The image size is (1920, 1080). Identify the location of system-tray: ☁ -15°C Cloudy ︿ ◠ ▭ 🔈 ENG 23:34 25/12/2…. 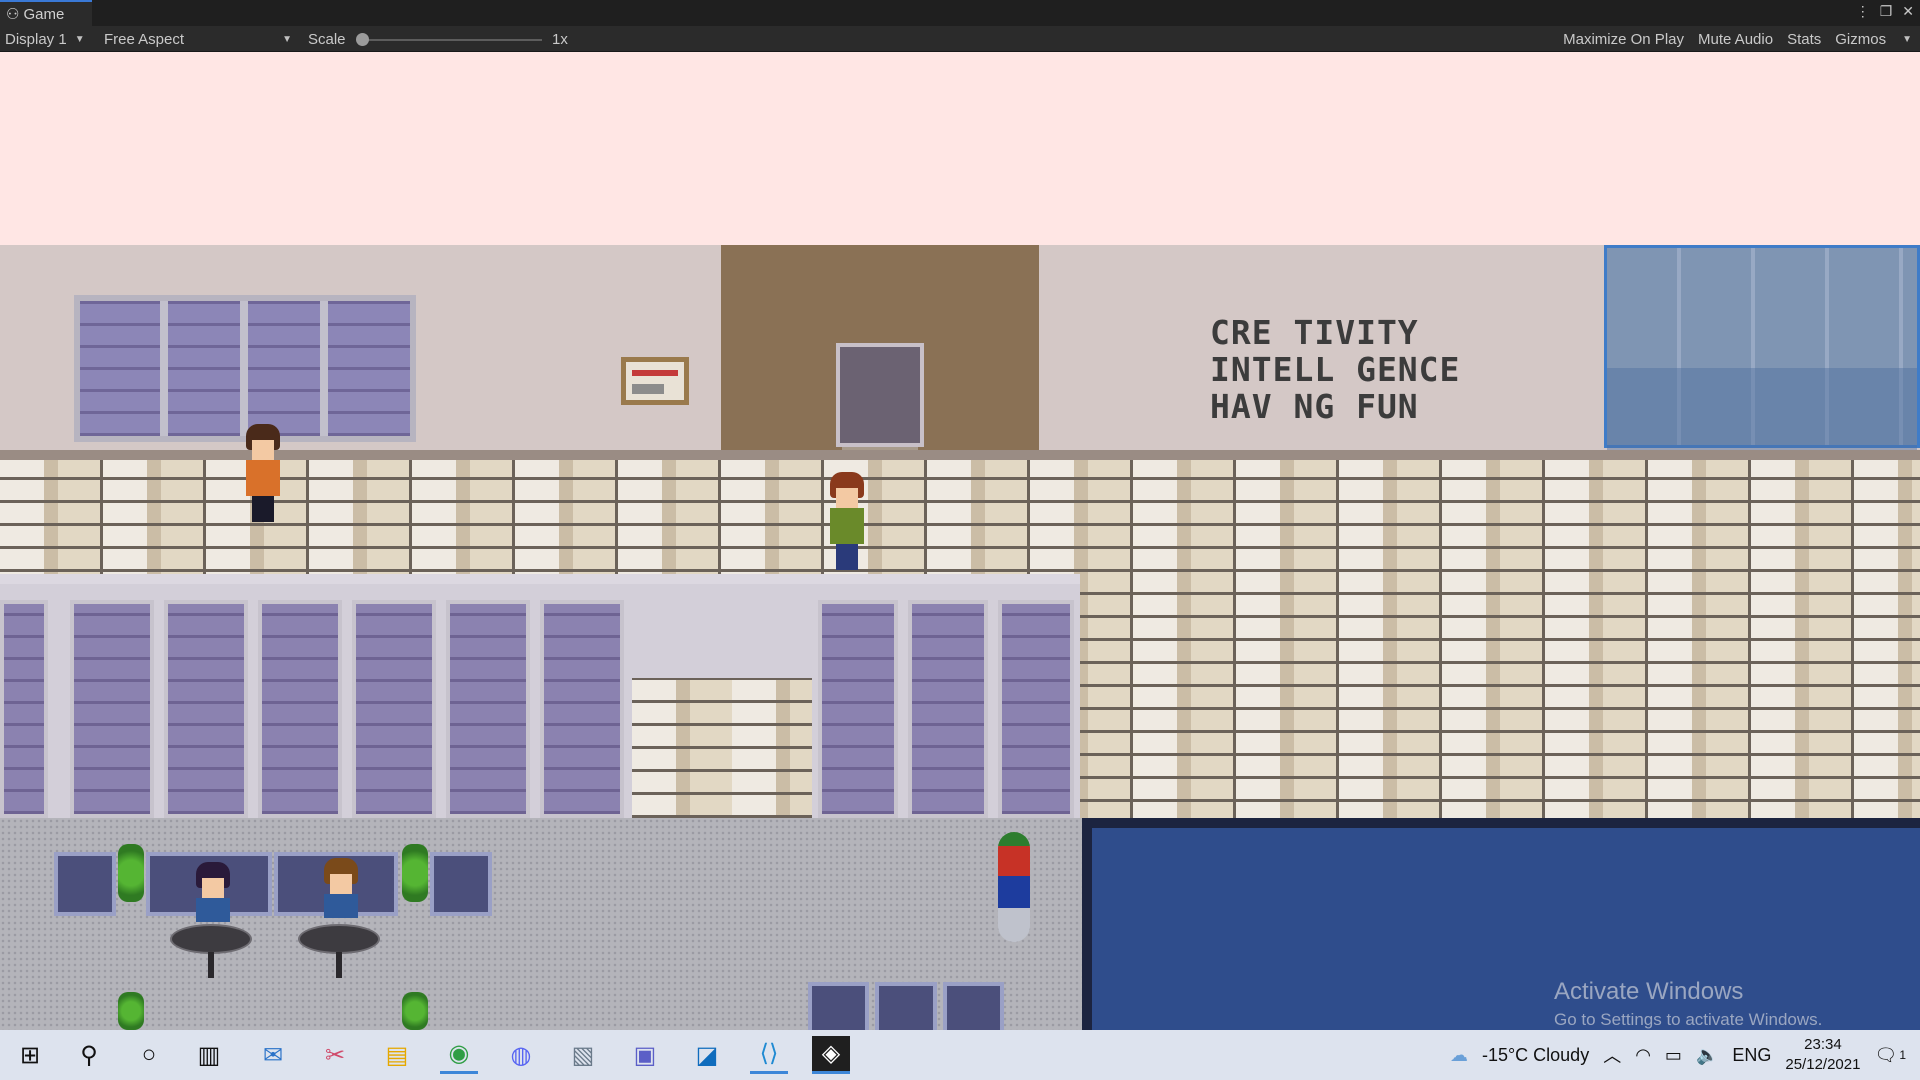
(1685, 1055).